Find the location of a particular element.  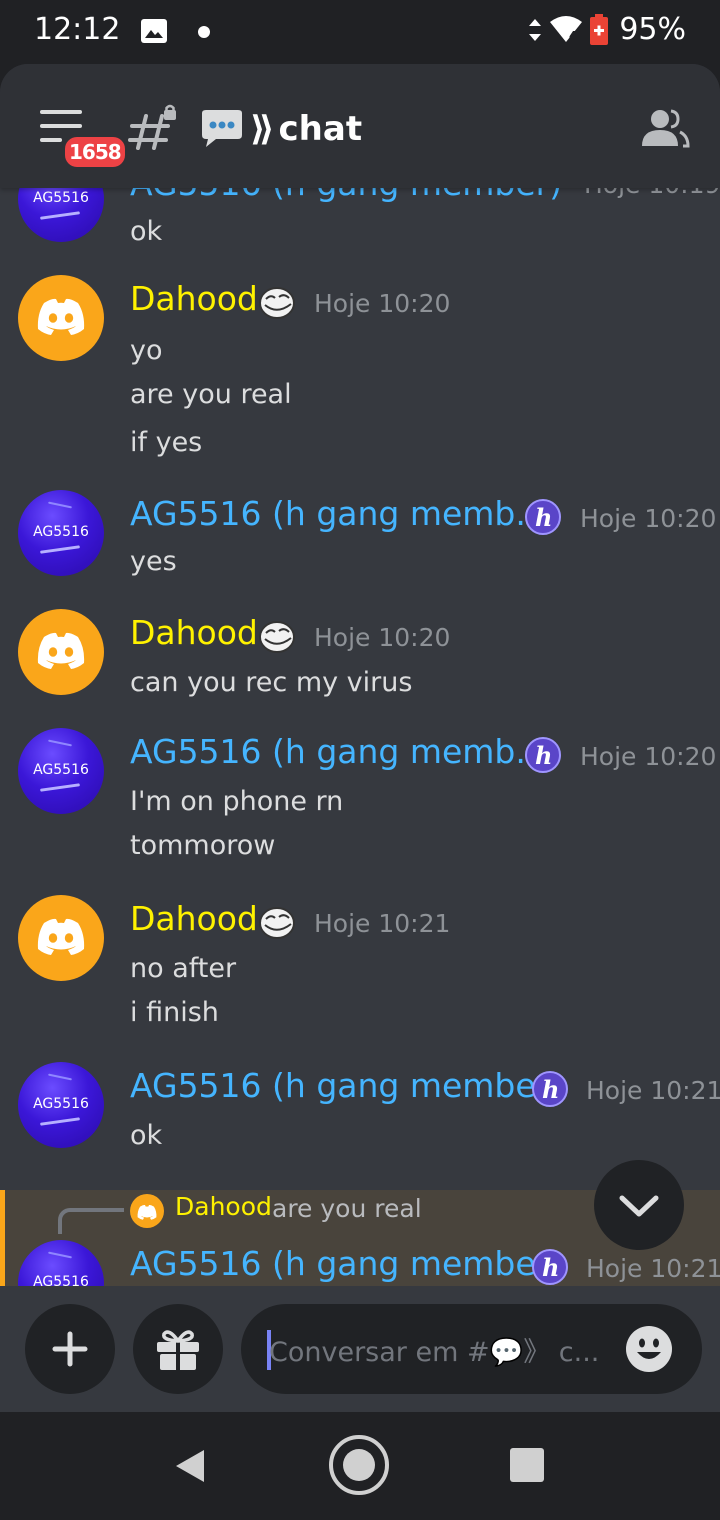

home-icon is located at coordinates (359, 1465).